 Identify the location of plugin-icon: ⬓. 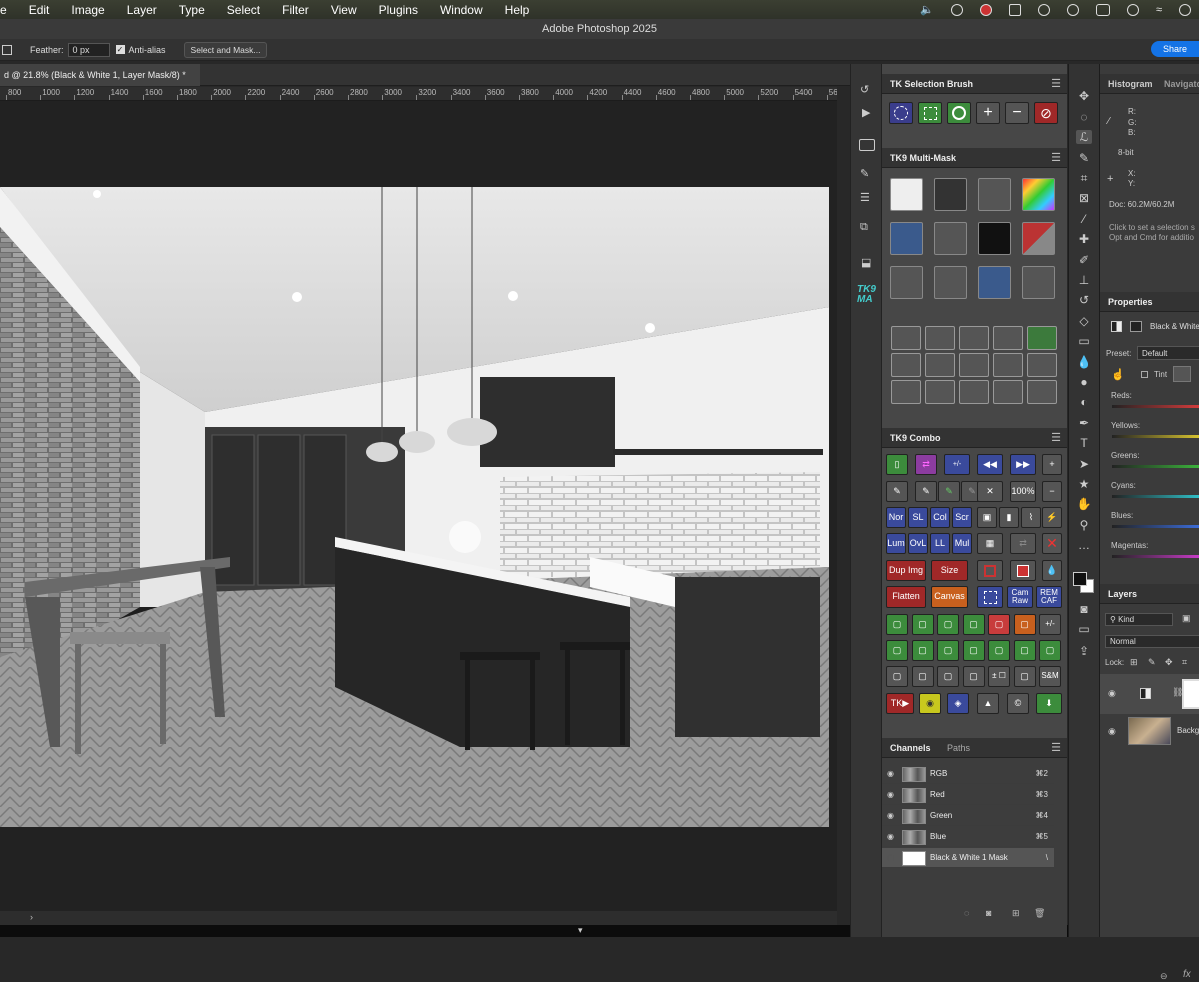
(866, 262).